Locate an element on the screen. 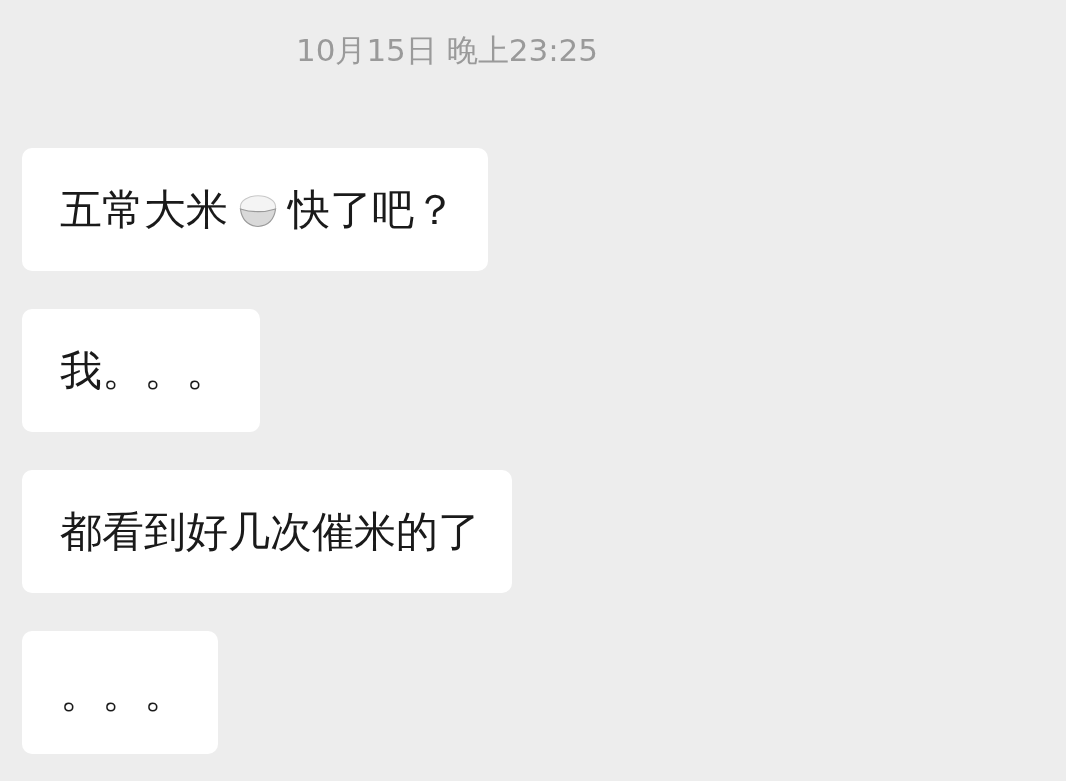 Image resolution: width=1066 pixels, height=781 pixels. message-text: 。。。 is located at coordinates (123, 692).